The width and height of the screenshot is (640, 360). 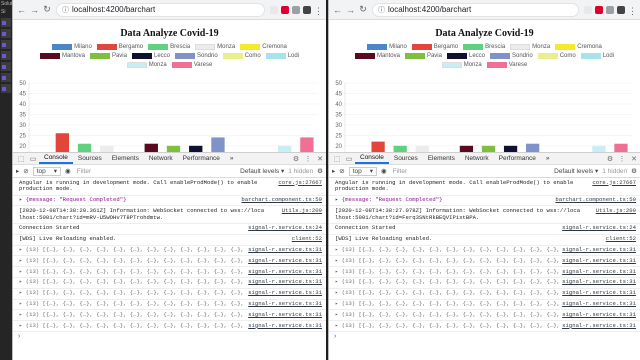 What do you see at coordinates (597, 56) in the screenshot?
I see `legend-item: Lodi` at bounding box center [597, 56].